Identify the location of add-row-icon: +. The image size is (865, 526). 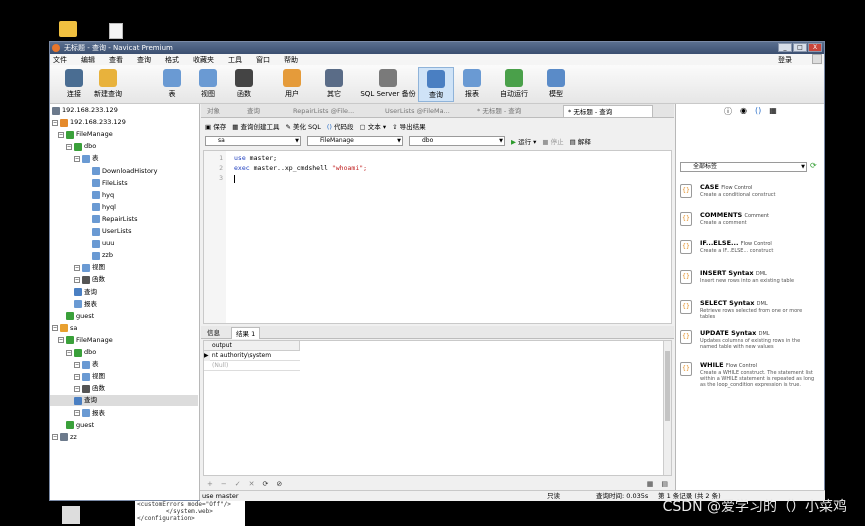
(210, 484).